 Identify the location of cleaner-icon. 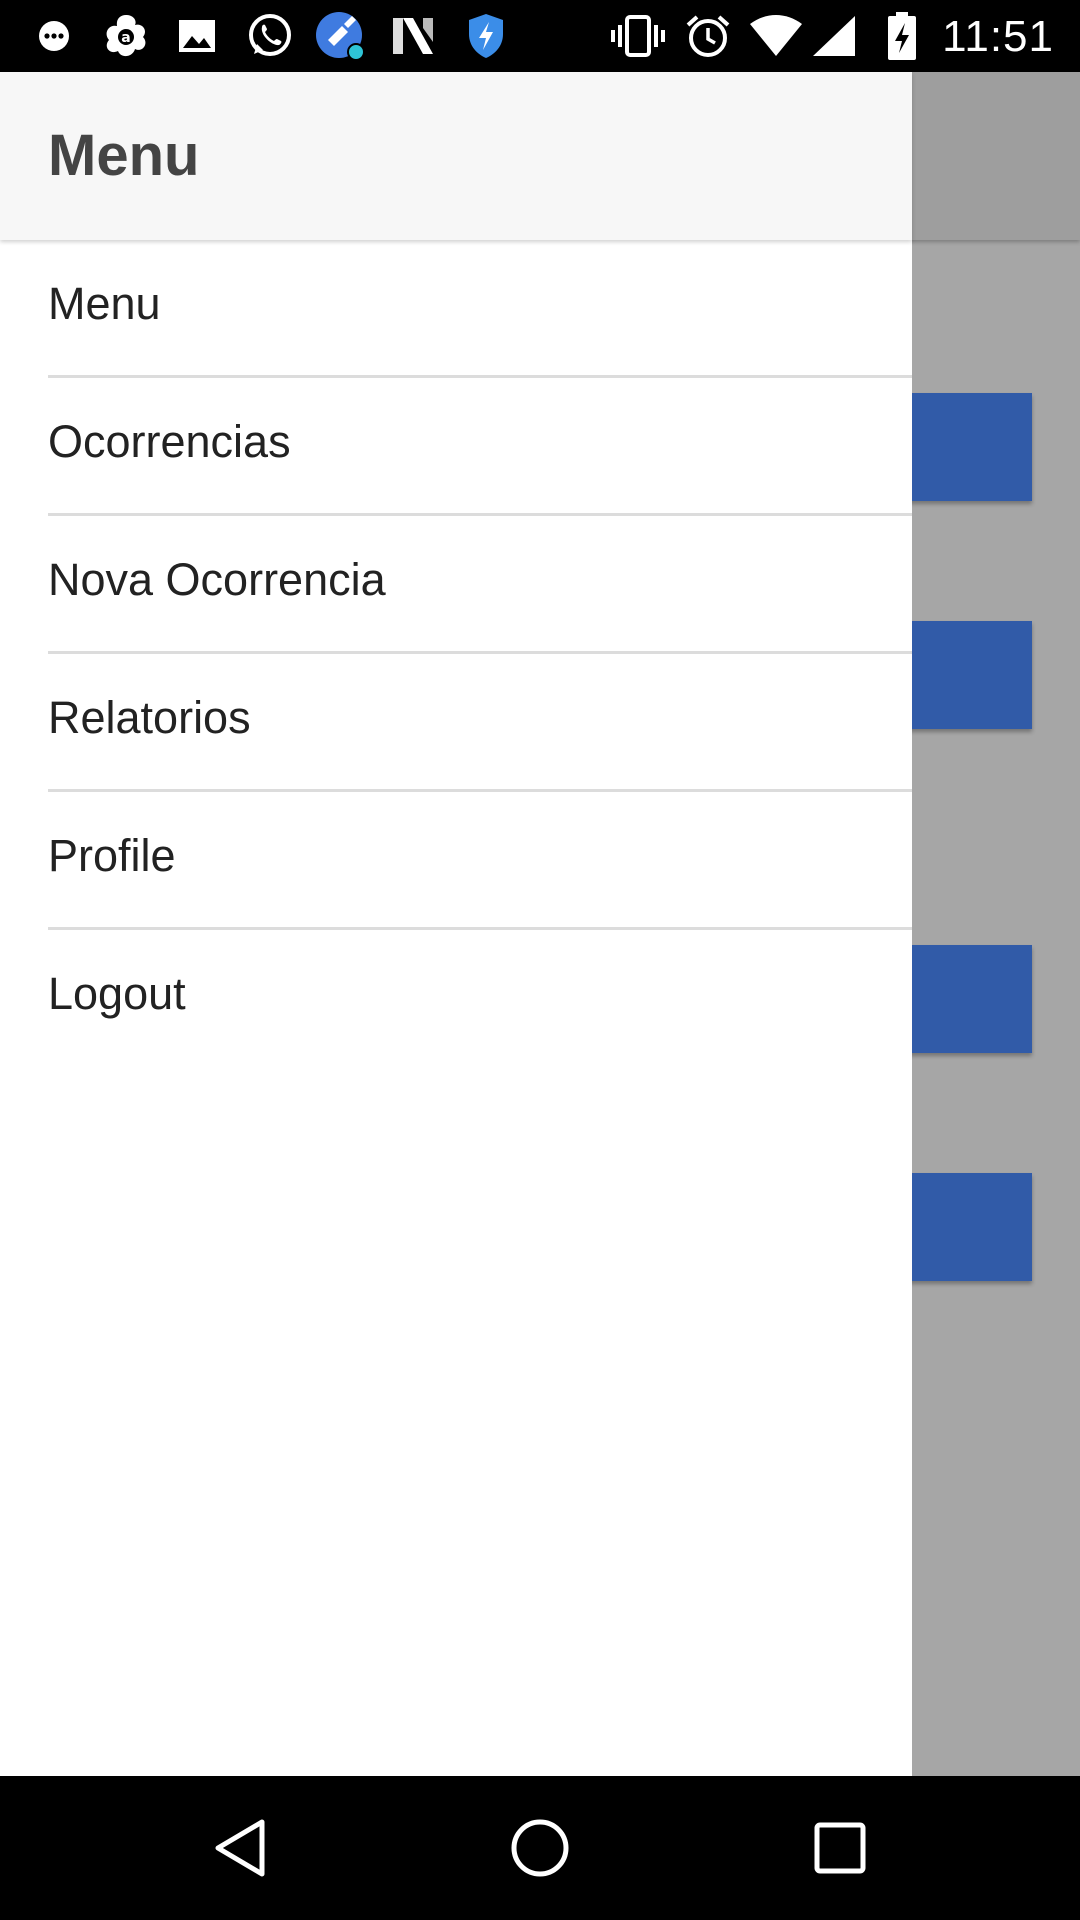
(340, 36).